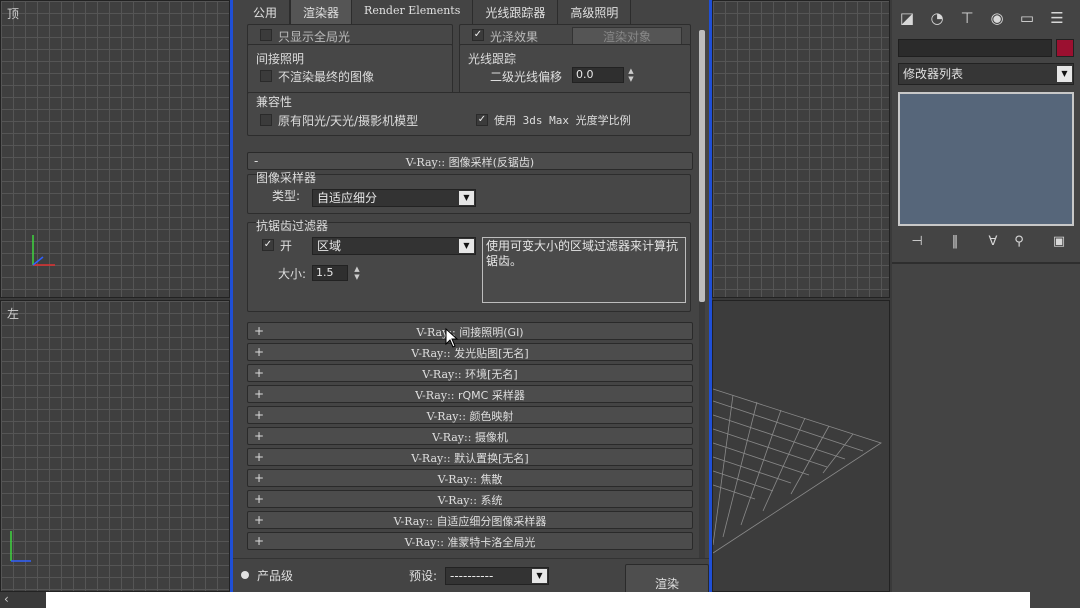 Image resolution: width=1080 pixels, height=608 pixels. What do you see at coordinates (478, 35) in the screenshot?
I see `glossy-checkbox: ✓` at bounding box center [478, 35].